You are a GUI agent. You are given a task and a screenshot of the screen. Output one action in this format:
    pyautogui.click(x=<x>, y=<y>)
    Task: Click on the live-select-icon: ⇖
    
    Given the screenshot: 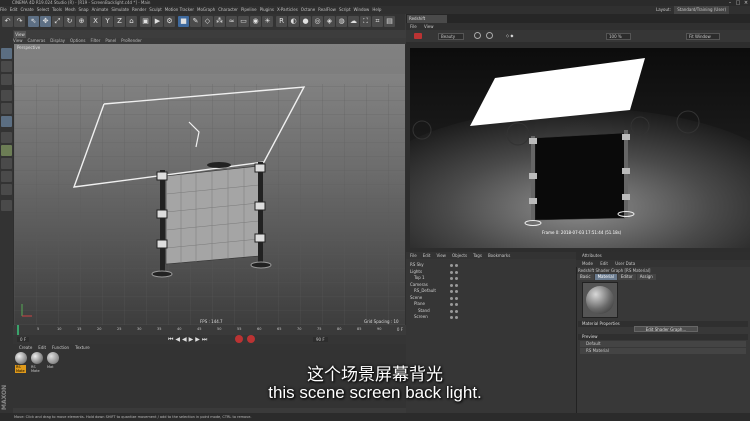 What is the action you would take?
    pyautogui.click(x=33, y=21)
    